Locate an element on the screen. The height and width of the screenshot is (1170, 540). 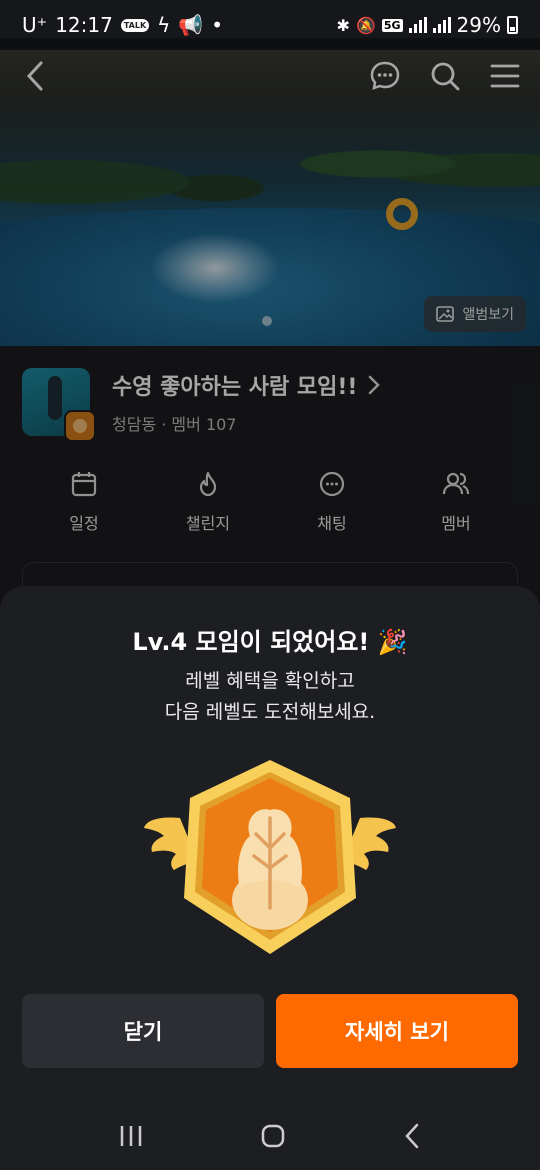
level-badge-icon is located at coordinates (270, 857).